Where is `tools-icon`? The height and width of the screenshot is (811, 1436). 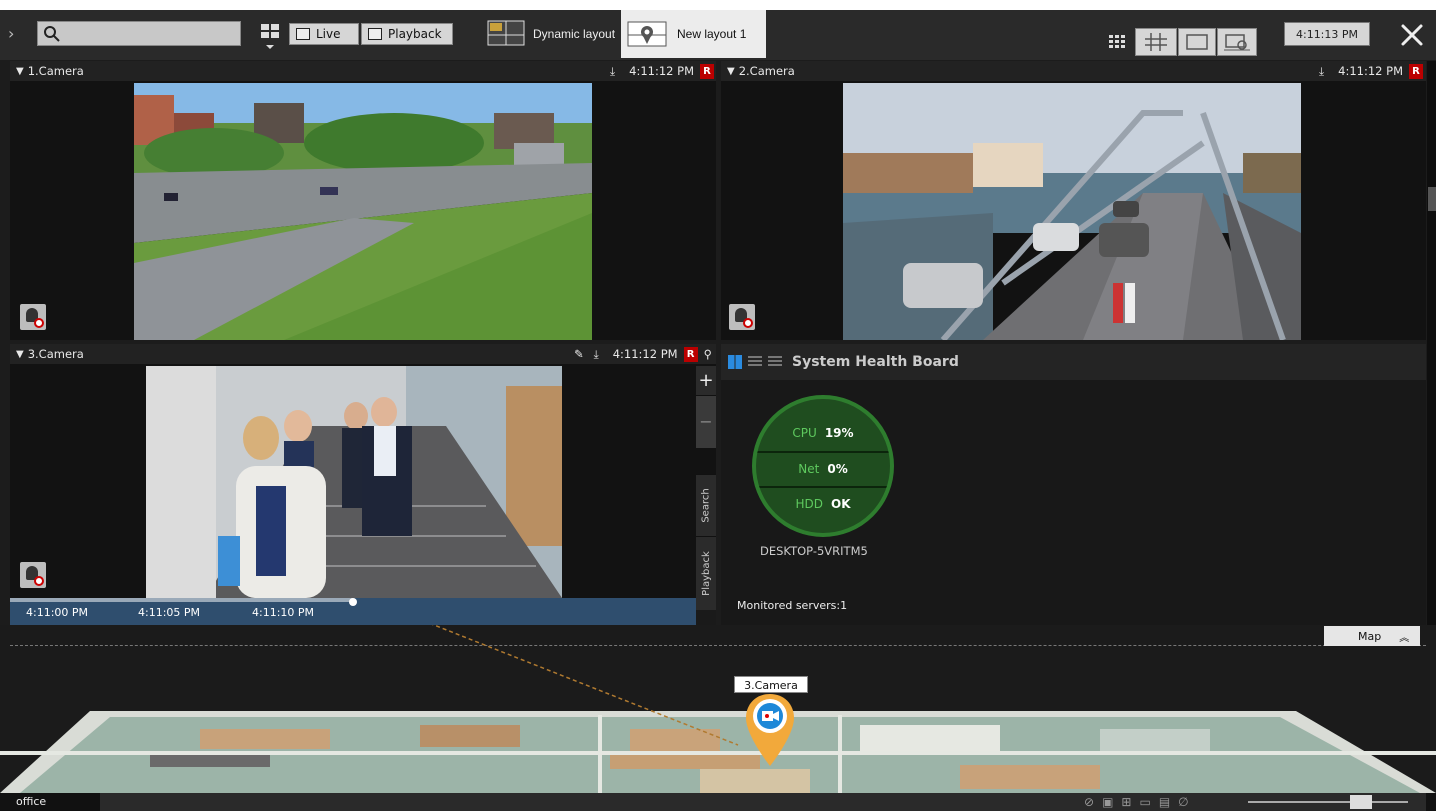 tools-icon is located at coordinates (1412, 35).